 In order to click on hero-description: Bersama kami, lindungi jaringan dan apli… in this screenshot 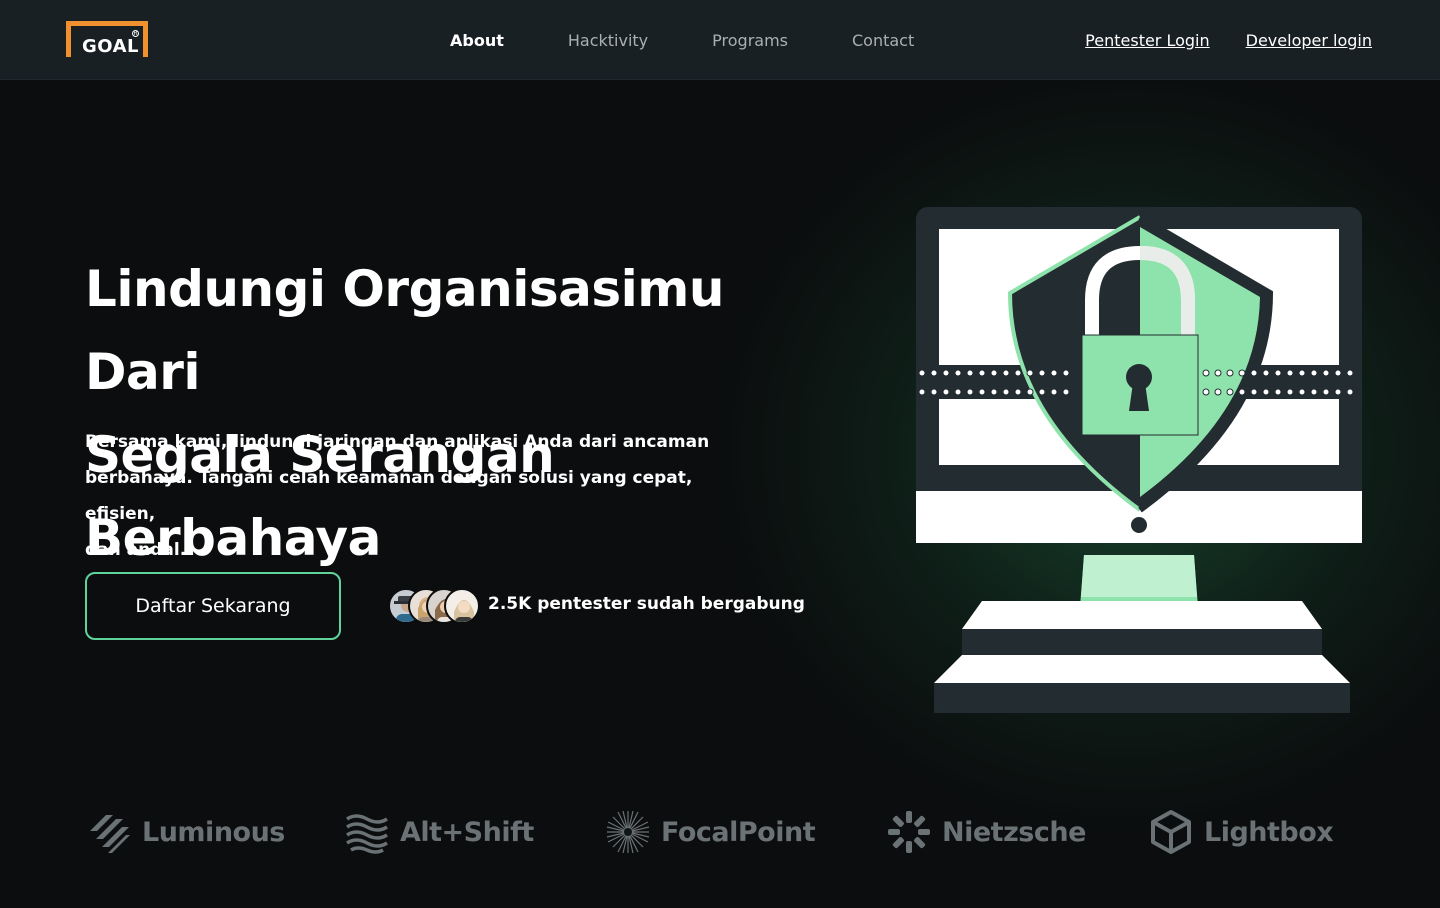, I will do `click(405, 496)`.